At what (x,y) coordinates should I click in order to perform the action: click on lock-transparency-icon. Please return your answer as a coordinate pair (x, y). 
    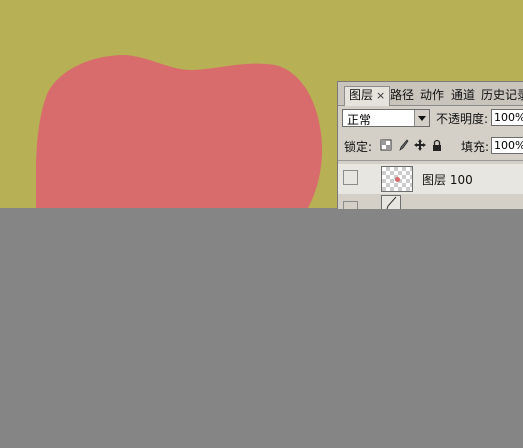
    Looking at the image, I should click on (386, 145).